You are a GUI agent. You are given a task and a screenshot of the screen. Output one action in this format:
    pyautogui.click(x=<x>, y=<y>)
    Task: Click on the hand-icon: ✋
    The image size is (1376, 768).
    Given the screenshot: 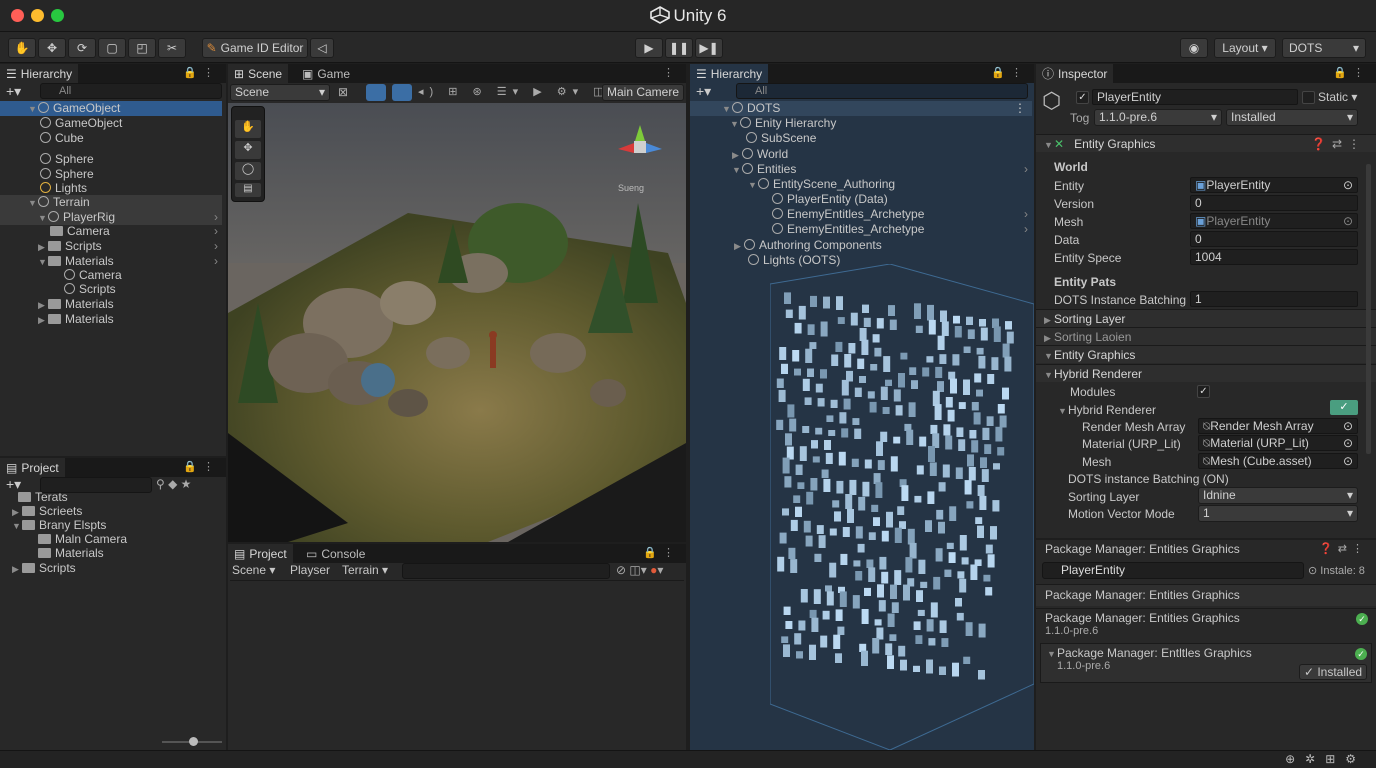 What is the action you would take?
    pyautogui.click(x=248, y=129)
    